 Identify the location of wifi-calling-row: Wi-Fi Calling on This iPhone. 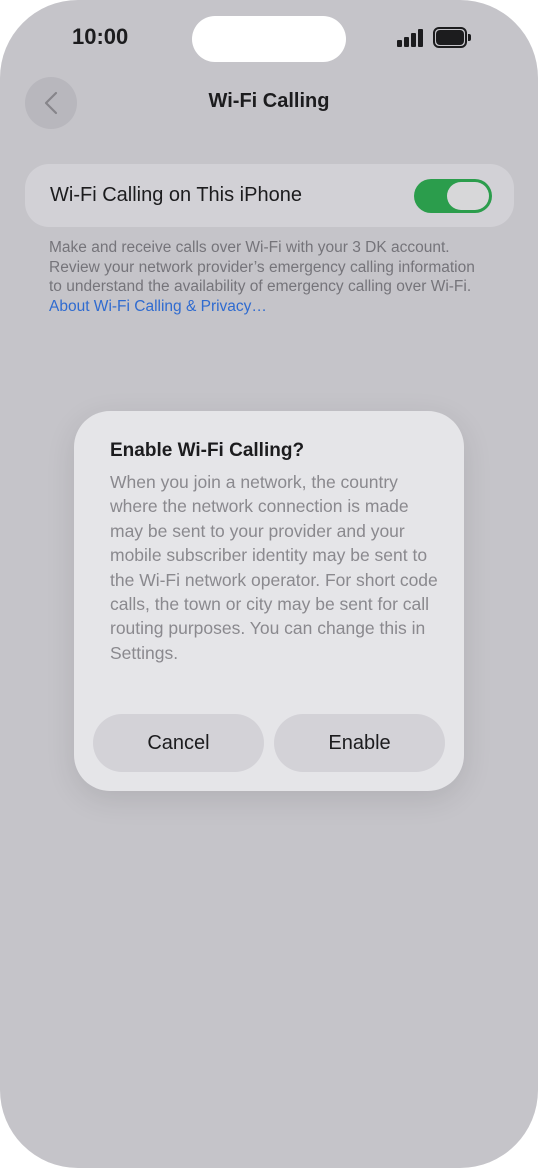
(269, 195).